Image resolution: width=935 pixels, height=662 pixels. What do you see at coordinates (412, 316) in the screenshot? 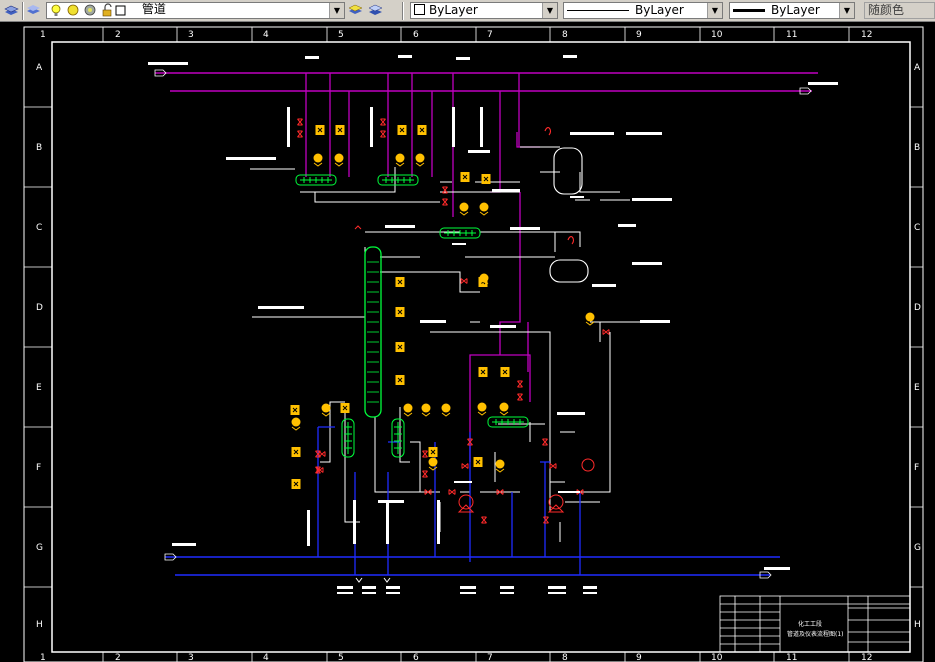
I see `heat-exchangers` at bounding box center [412, 316].